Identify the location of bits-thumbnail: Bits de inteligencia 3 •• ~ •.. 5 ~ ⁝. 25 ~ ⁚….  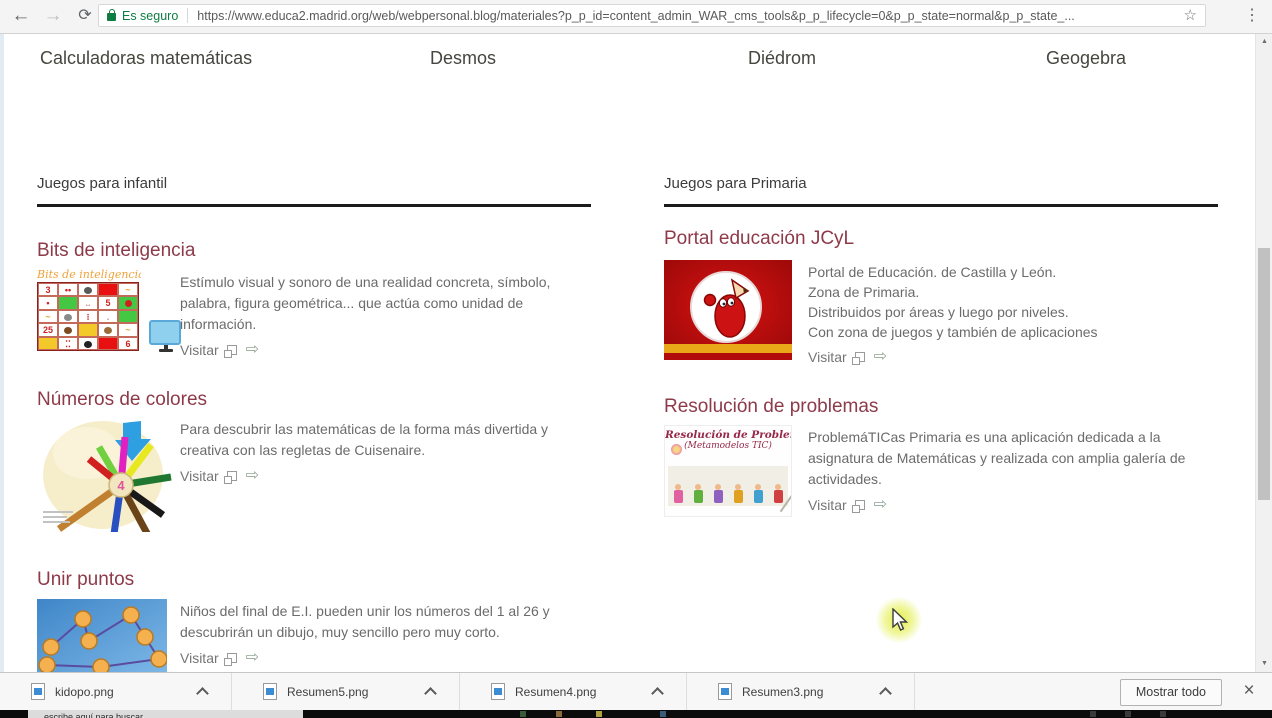
(110, 313).